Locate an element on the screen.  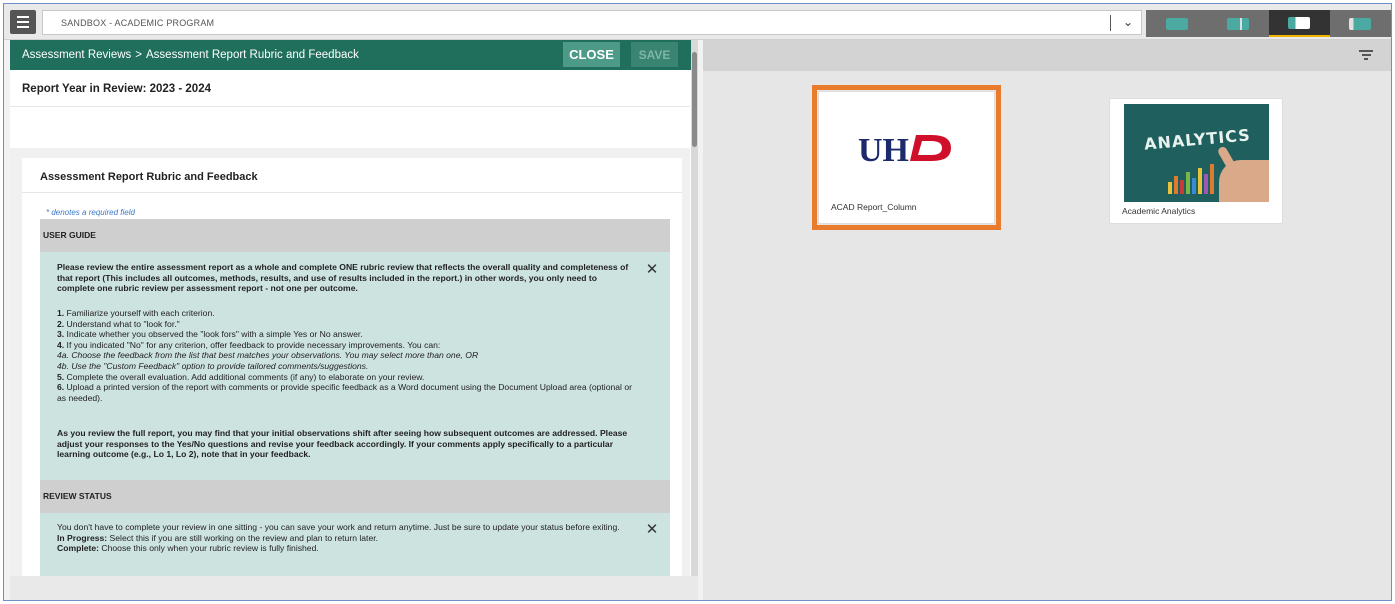
card-title: Assessment Report Rubric and Feedback is located at coordinates (149, 177).